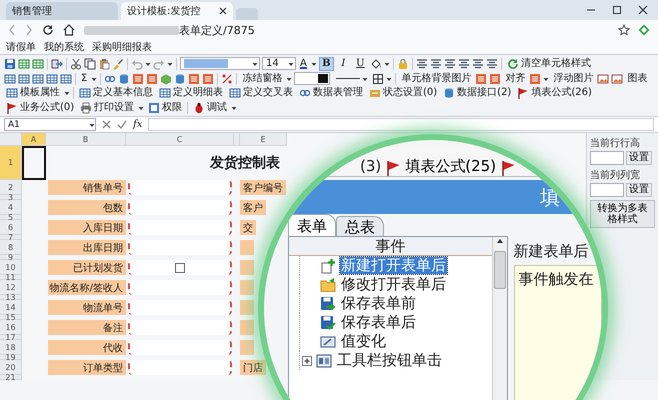 Image resolution: width=658 pixels, height=400 pixels. What do you see at coordinates (436, 79) in the screenshot?
I see `cell-background-button: 单元格背景图片` at bounding box center [436, 79].